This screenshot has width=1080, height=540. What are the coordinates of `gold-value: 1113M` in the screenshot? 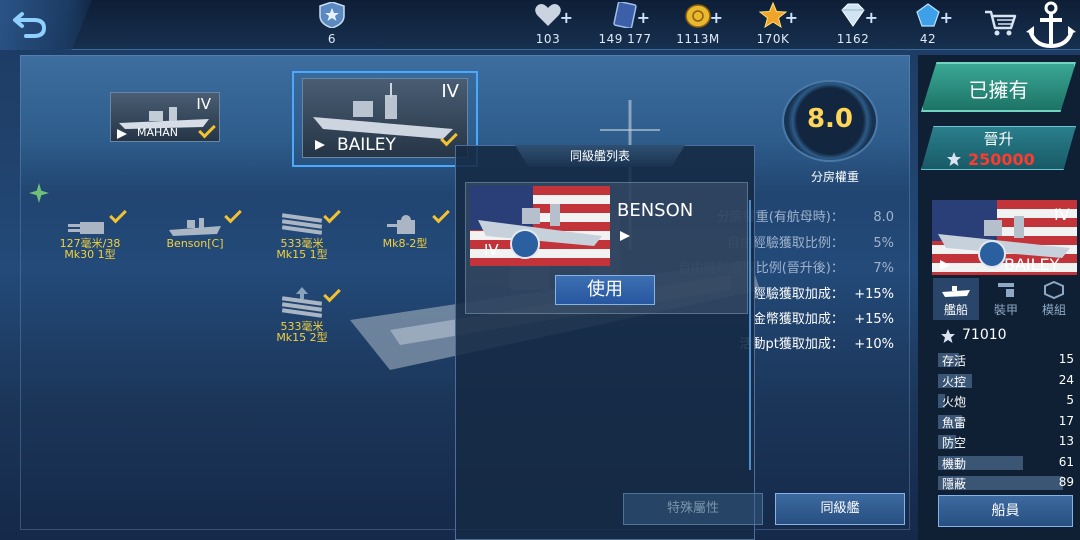 It's located at (698, 39).